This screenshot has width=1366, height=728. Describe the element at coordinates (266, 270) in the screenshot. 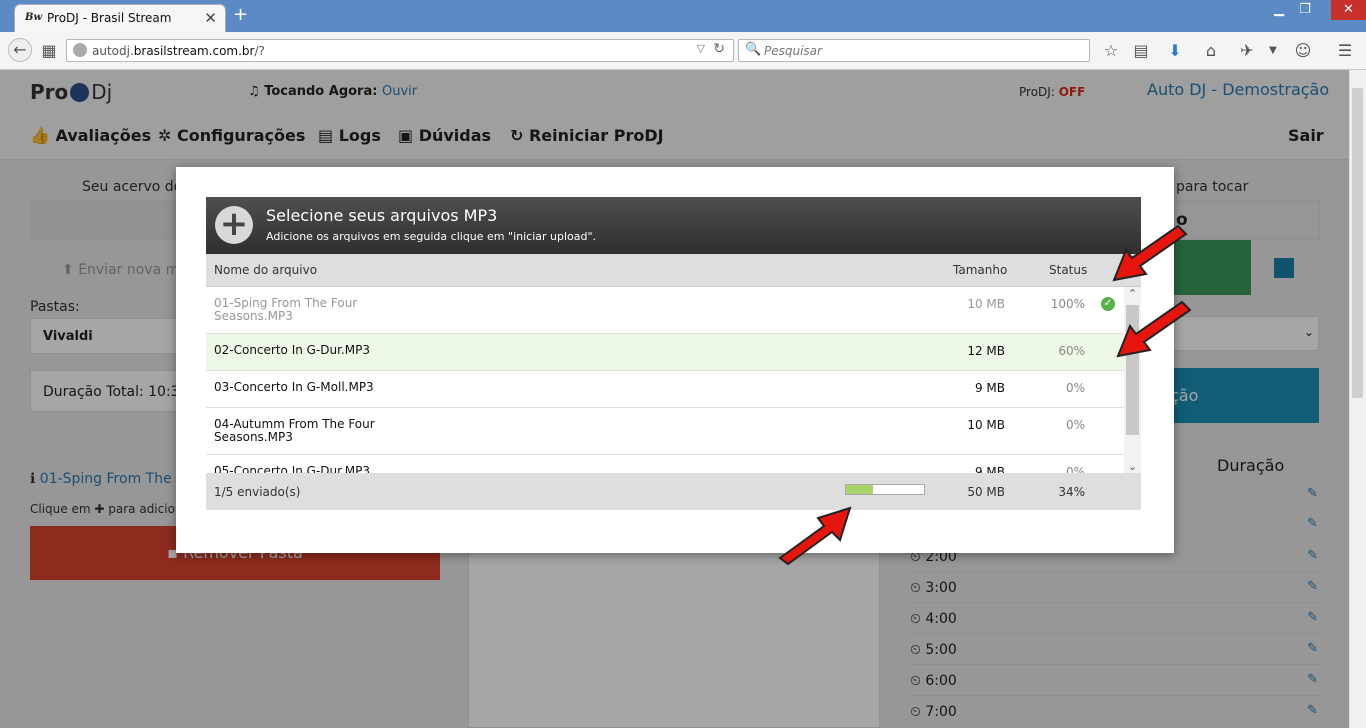

I see `column-file-name: Nome do arquivo` at that location.